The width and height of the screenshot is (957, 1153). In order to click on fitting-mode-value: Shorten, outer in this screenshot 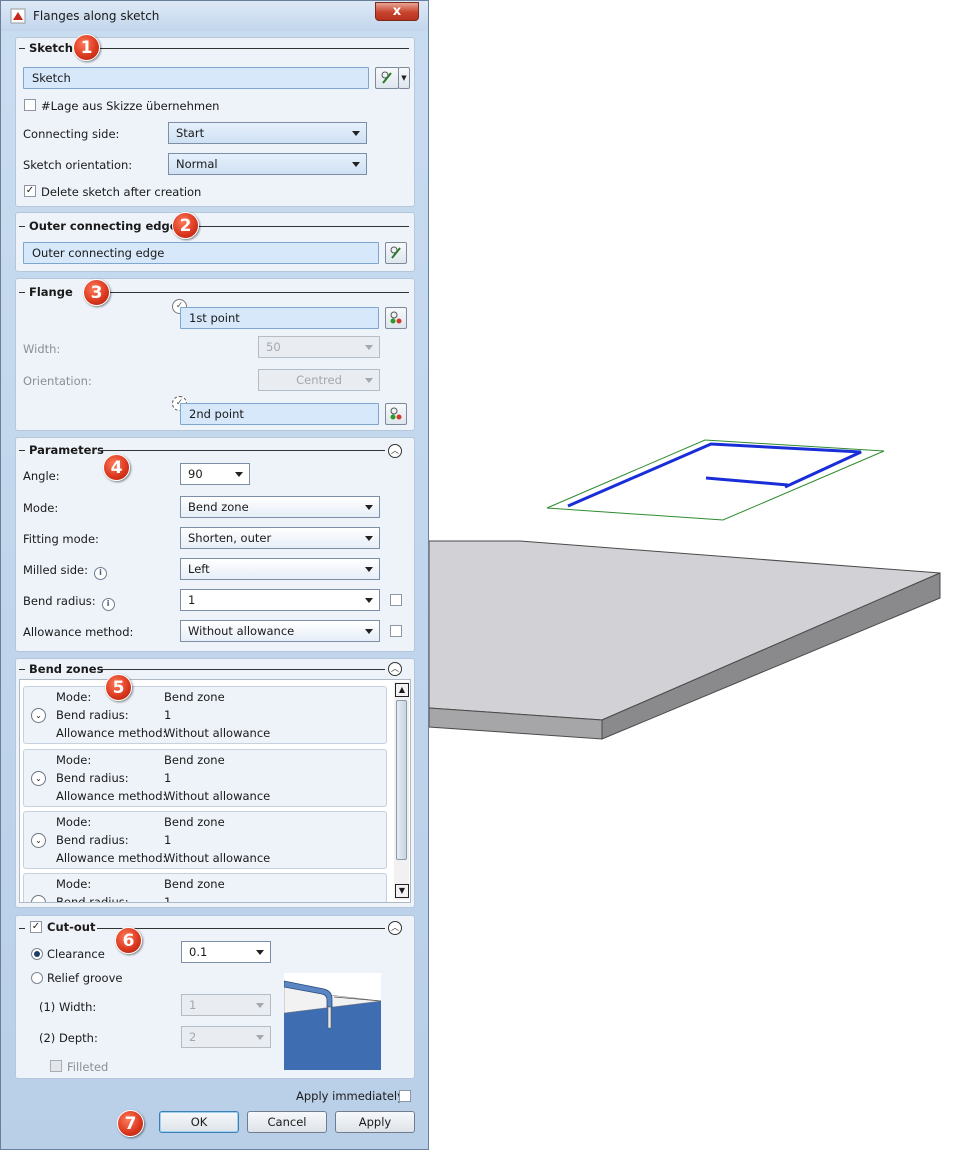, I will do `click(230, 538)`.